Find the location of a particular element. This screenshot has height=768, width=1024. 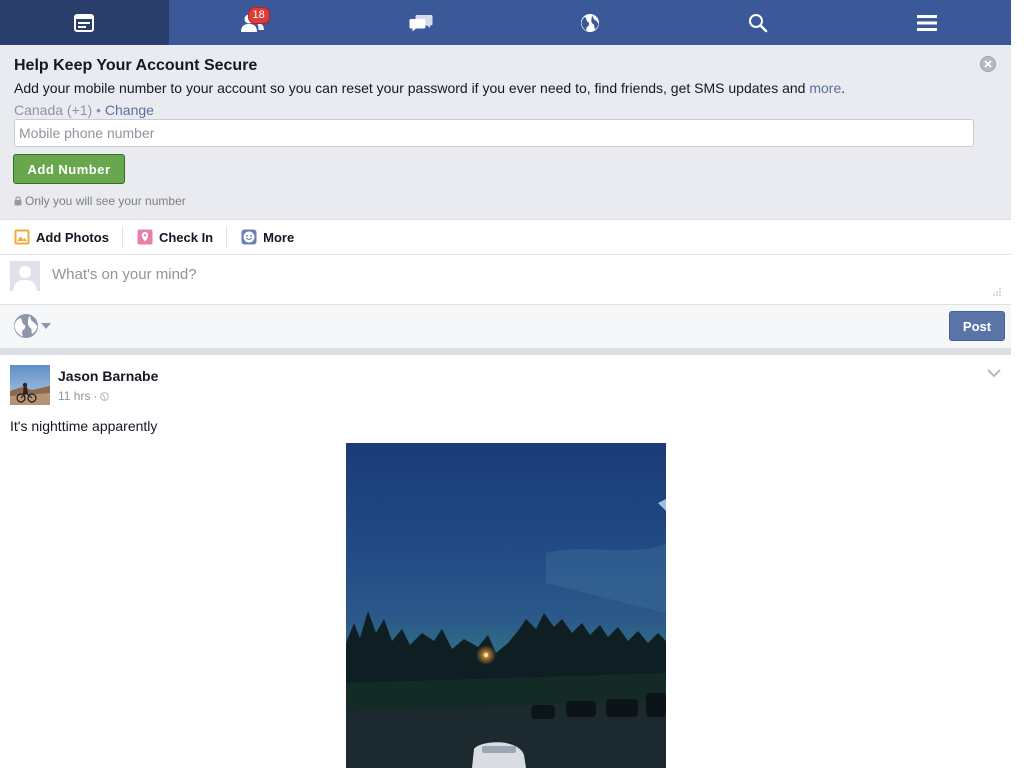

nav-friend-requests-button: 18 is located at coordinates (253, 22).